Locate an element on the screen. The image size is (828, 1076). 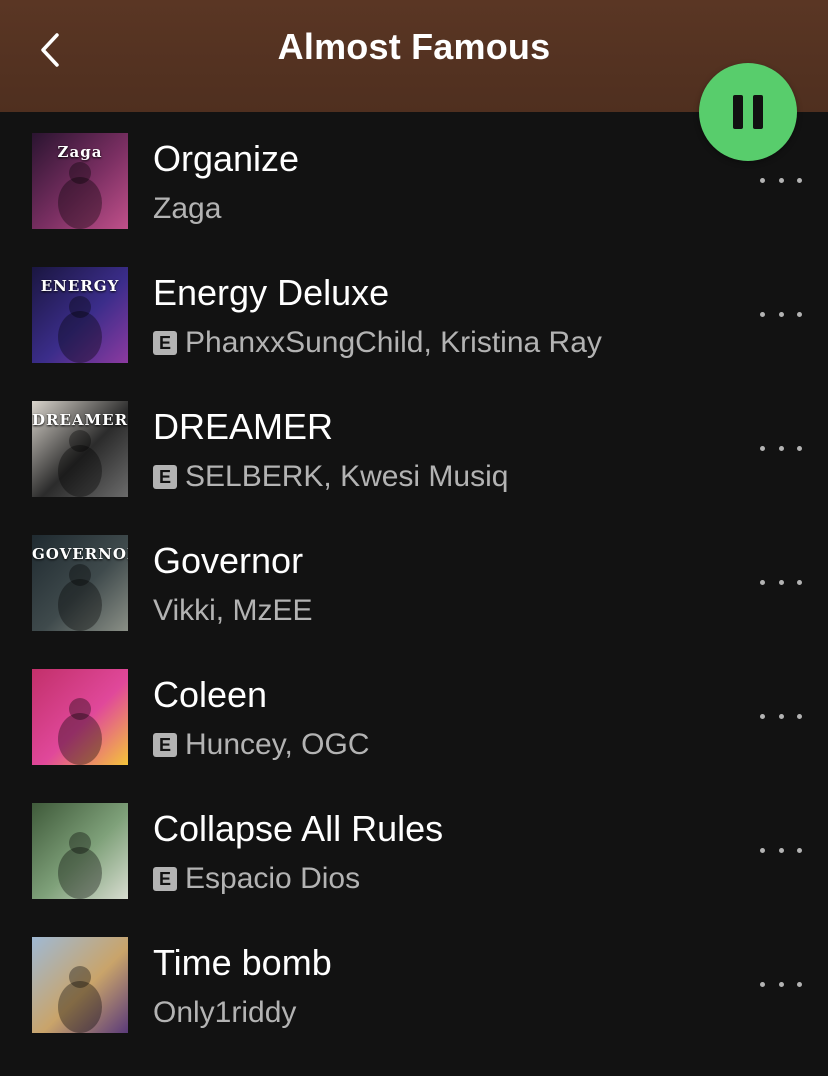
album-art: GOVERNOR is located at coordinates (80, 583).